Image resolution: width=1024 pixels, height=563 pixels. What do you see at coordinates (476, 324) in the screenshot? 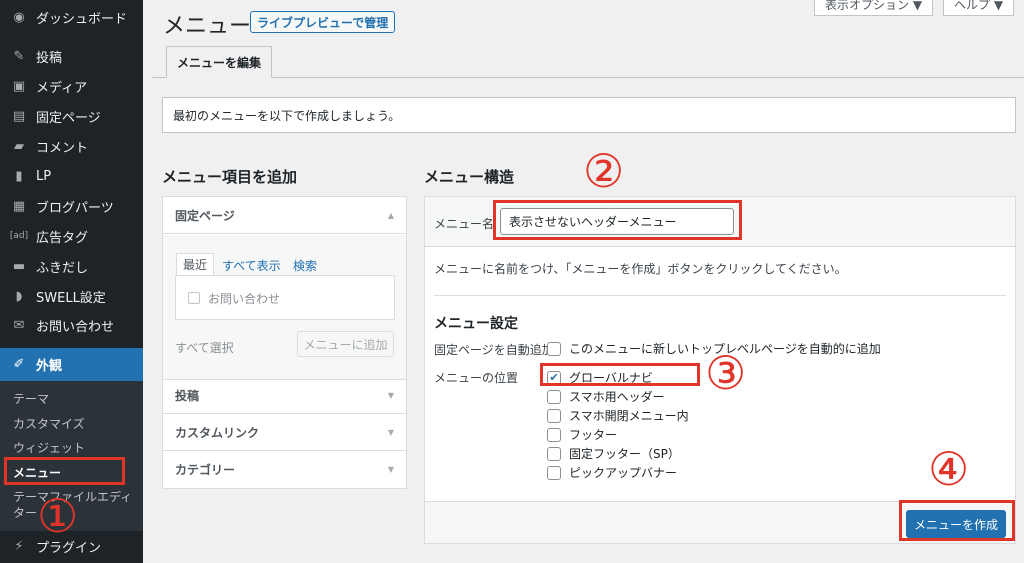
I see `menu-settings-title: メニュー設定` at bounding box center [476, 324].